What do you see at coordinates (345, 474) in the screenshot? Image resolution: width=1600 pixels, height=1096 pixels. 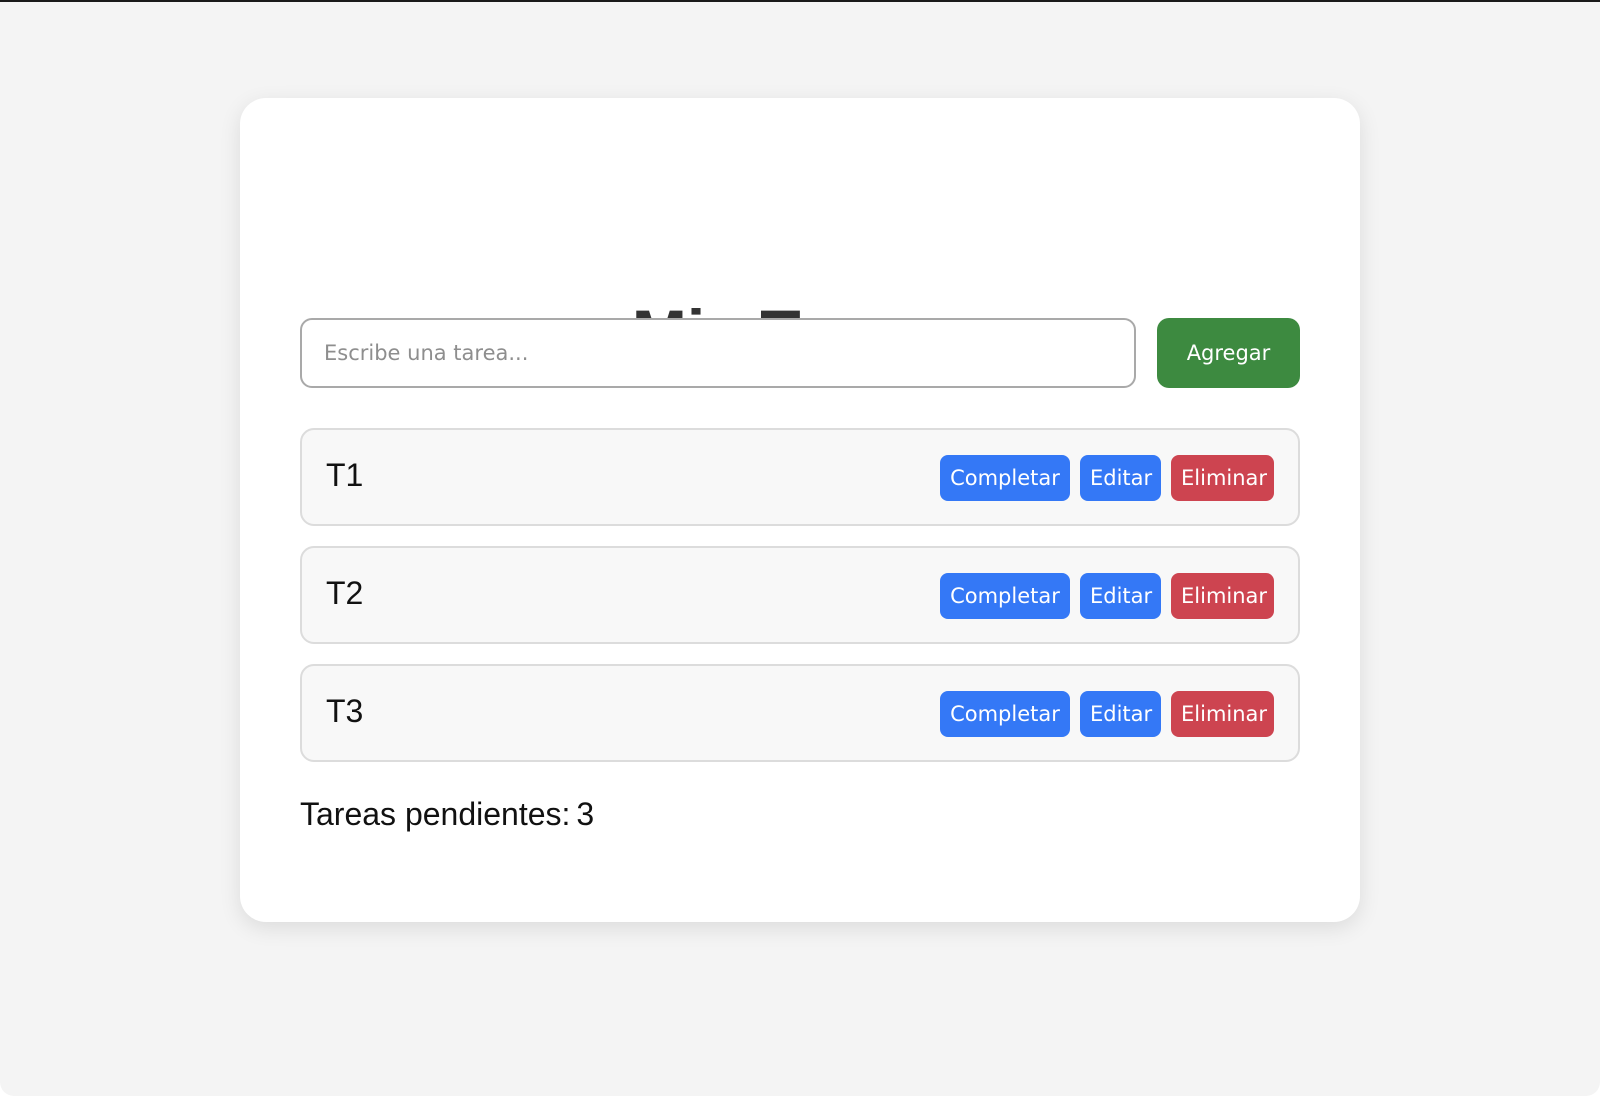 I see `task-name: T1` at bounding box center [345, 474].